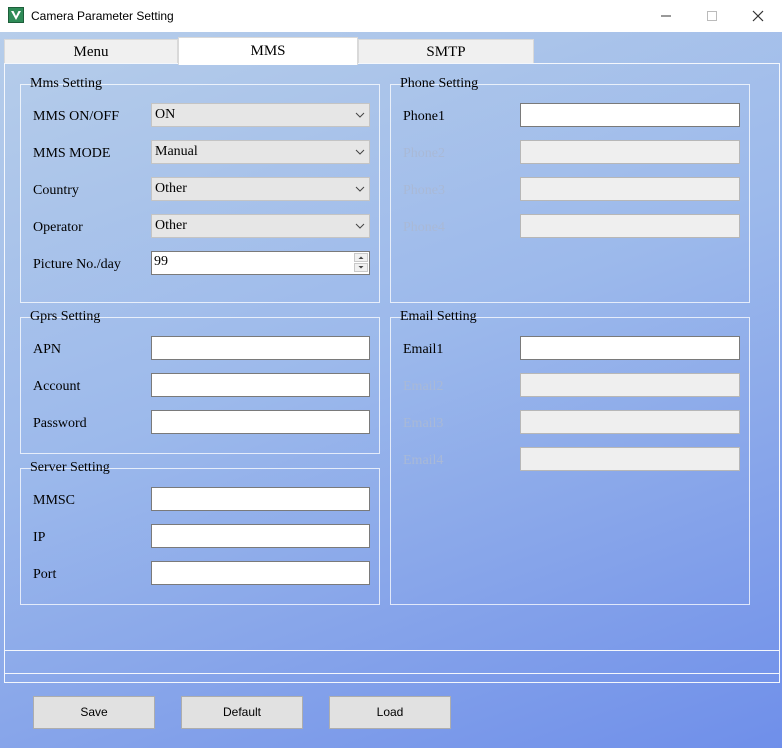 The image size is (782, 748). What do you see at coordinates (260, 348) in the screenshot?
I see `apn-input` at bounding box center [260, 348].